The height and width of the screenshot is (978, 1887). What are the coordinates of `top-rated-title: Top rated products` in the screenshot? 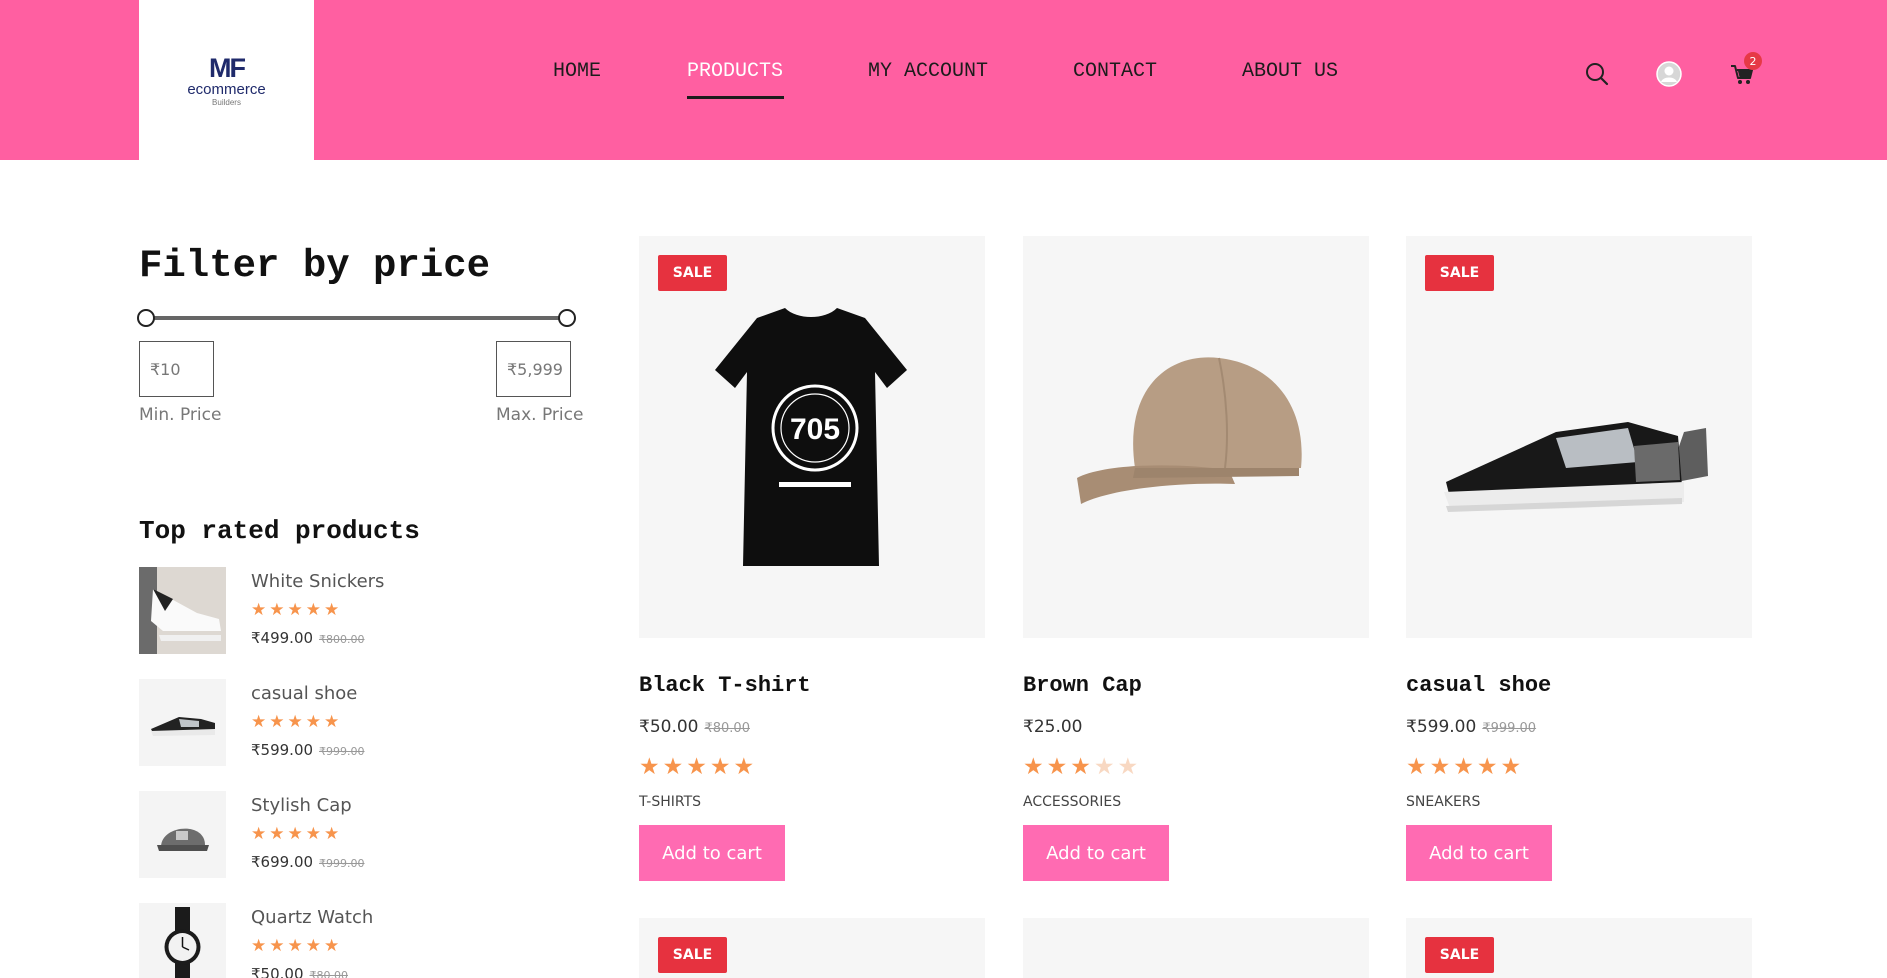 It's located at (279, 531).